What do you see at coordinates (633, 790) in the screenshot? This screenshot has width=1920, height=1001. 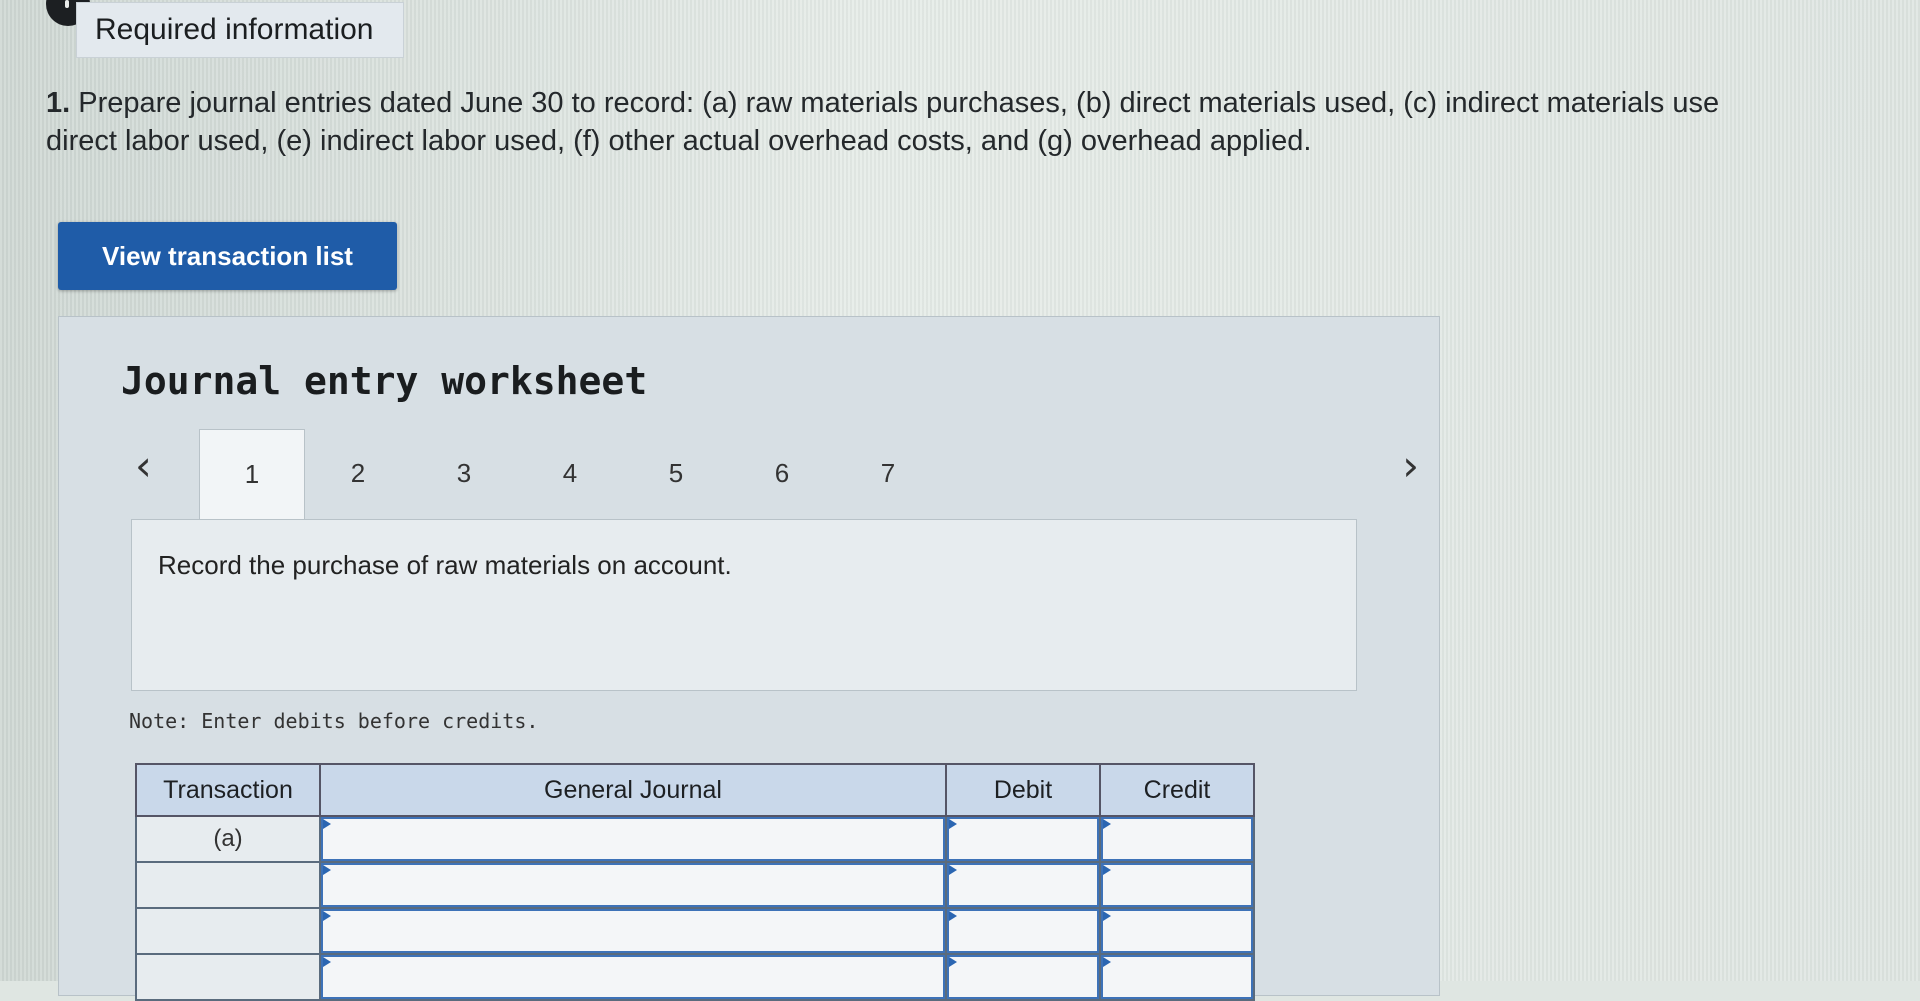 I see `header-general-journal: General Journal` at bounding box center [633, 790].